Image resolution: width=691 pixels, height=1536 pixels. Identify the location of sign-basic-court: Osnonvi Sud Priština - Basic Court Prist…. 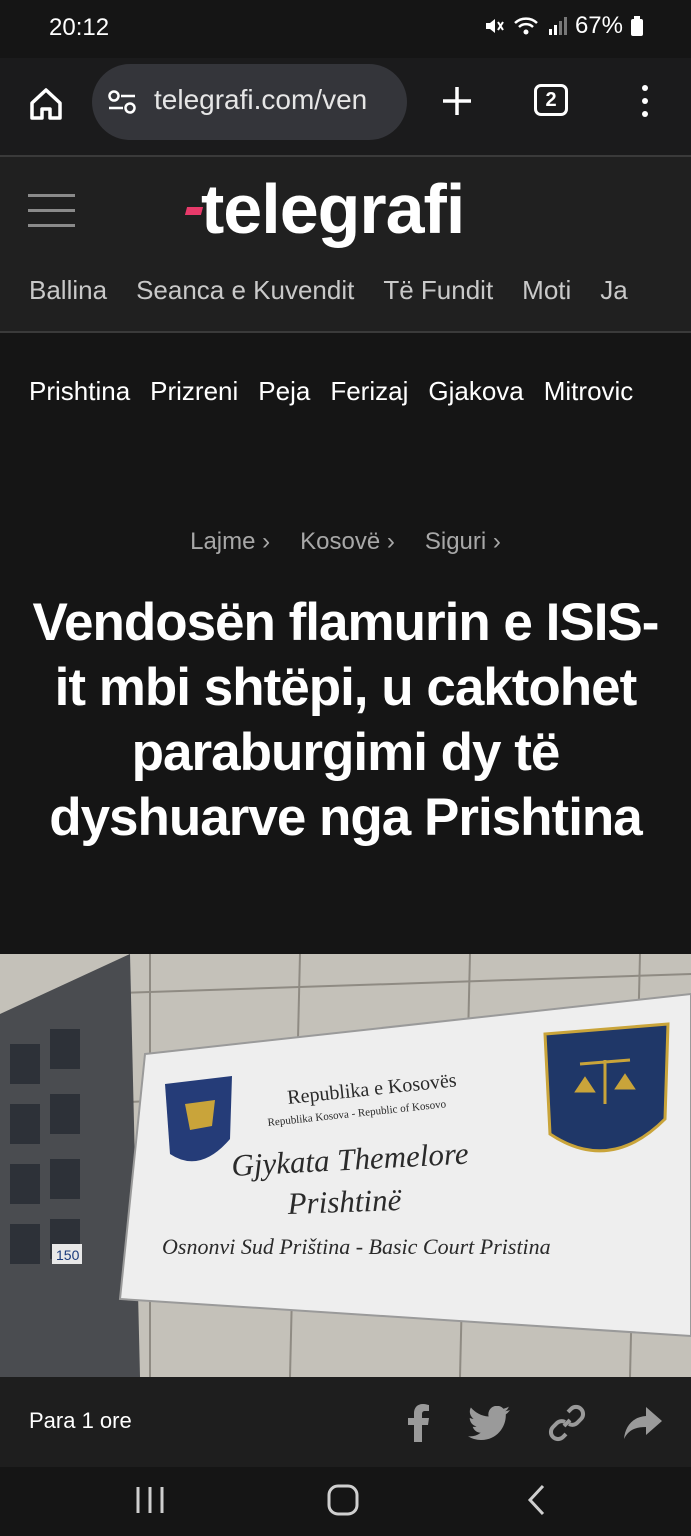
(356, 1246).